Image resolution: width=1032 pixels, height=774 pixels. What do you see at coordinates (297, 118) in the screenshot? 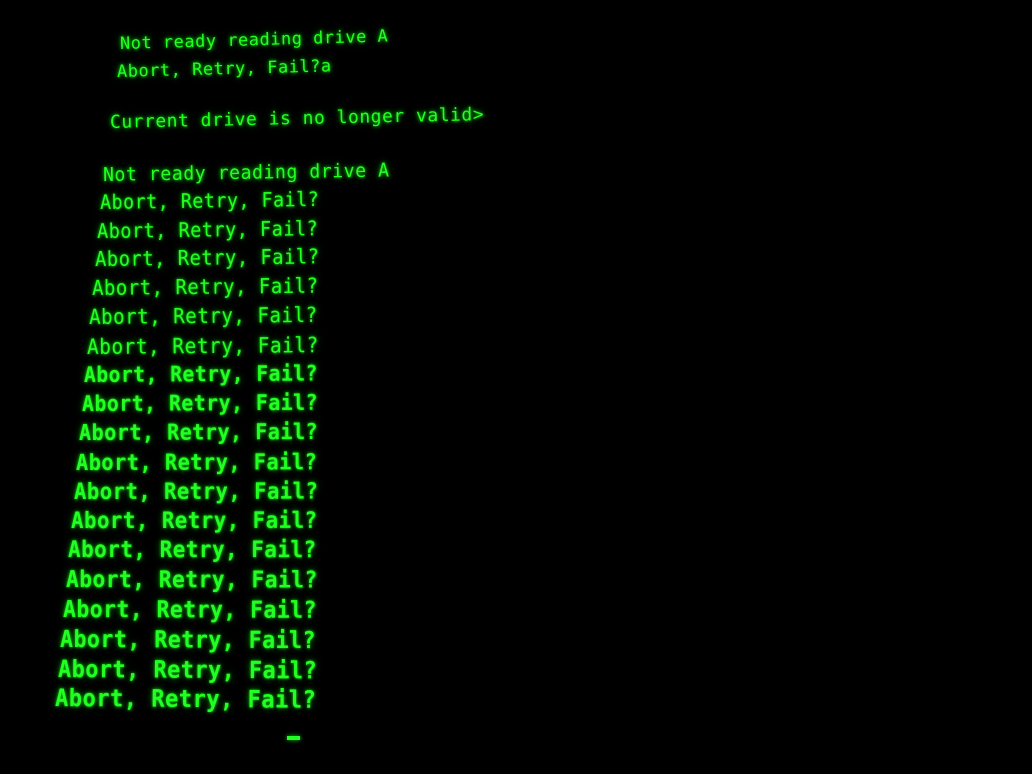
I see `error-line-drive-invalid: Current drive is no longer valid>` at bounding box center [297, 118].